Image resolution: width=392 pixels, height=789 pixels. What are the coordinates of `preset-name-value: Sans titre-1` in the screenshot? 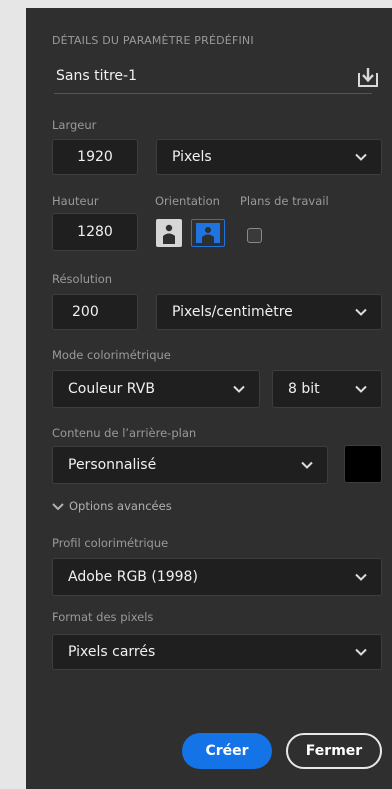 It's located at (96, 75).